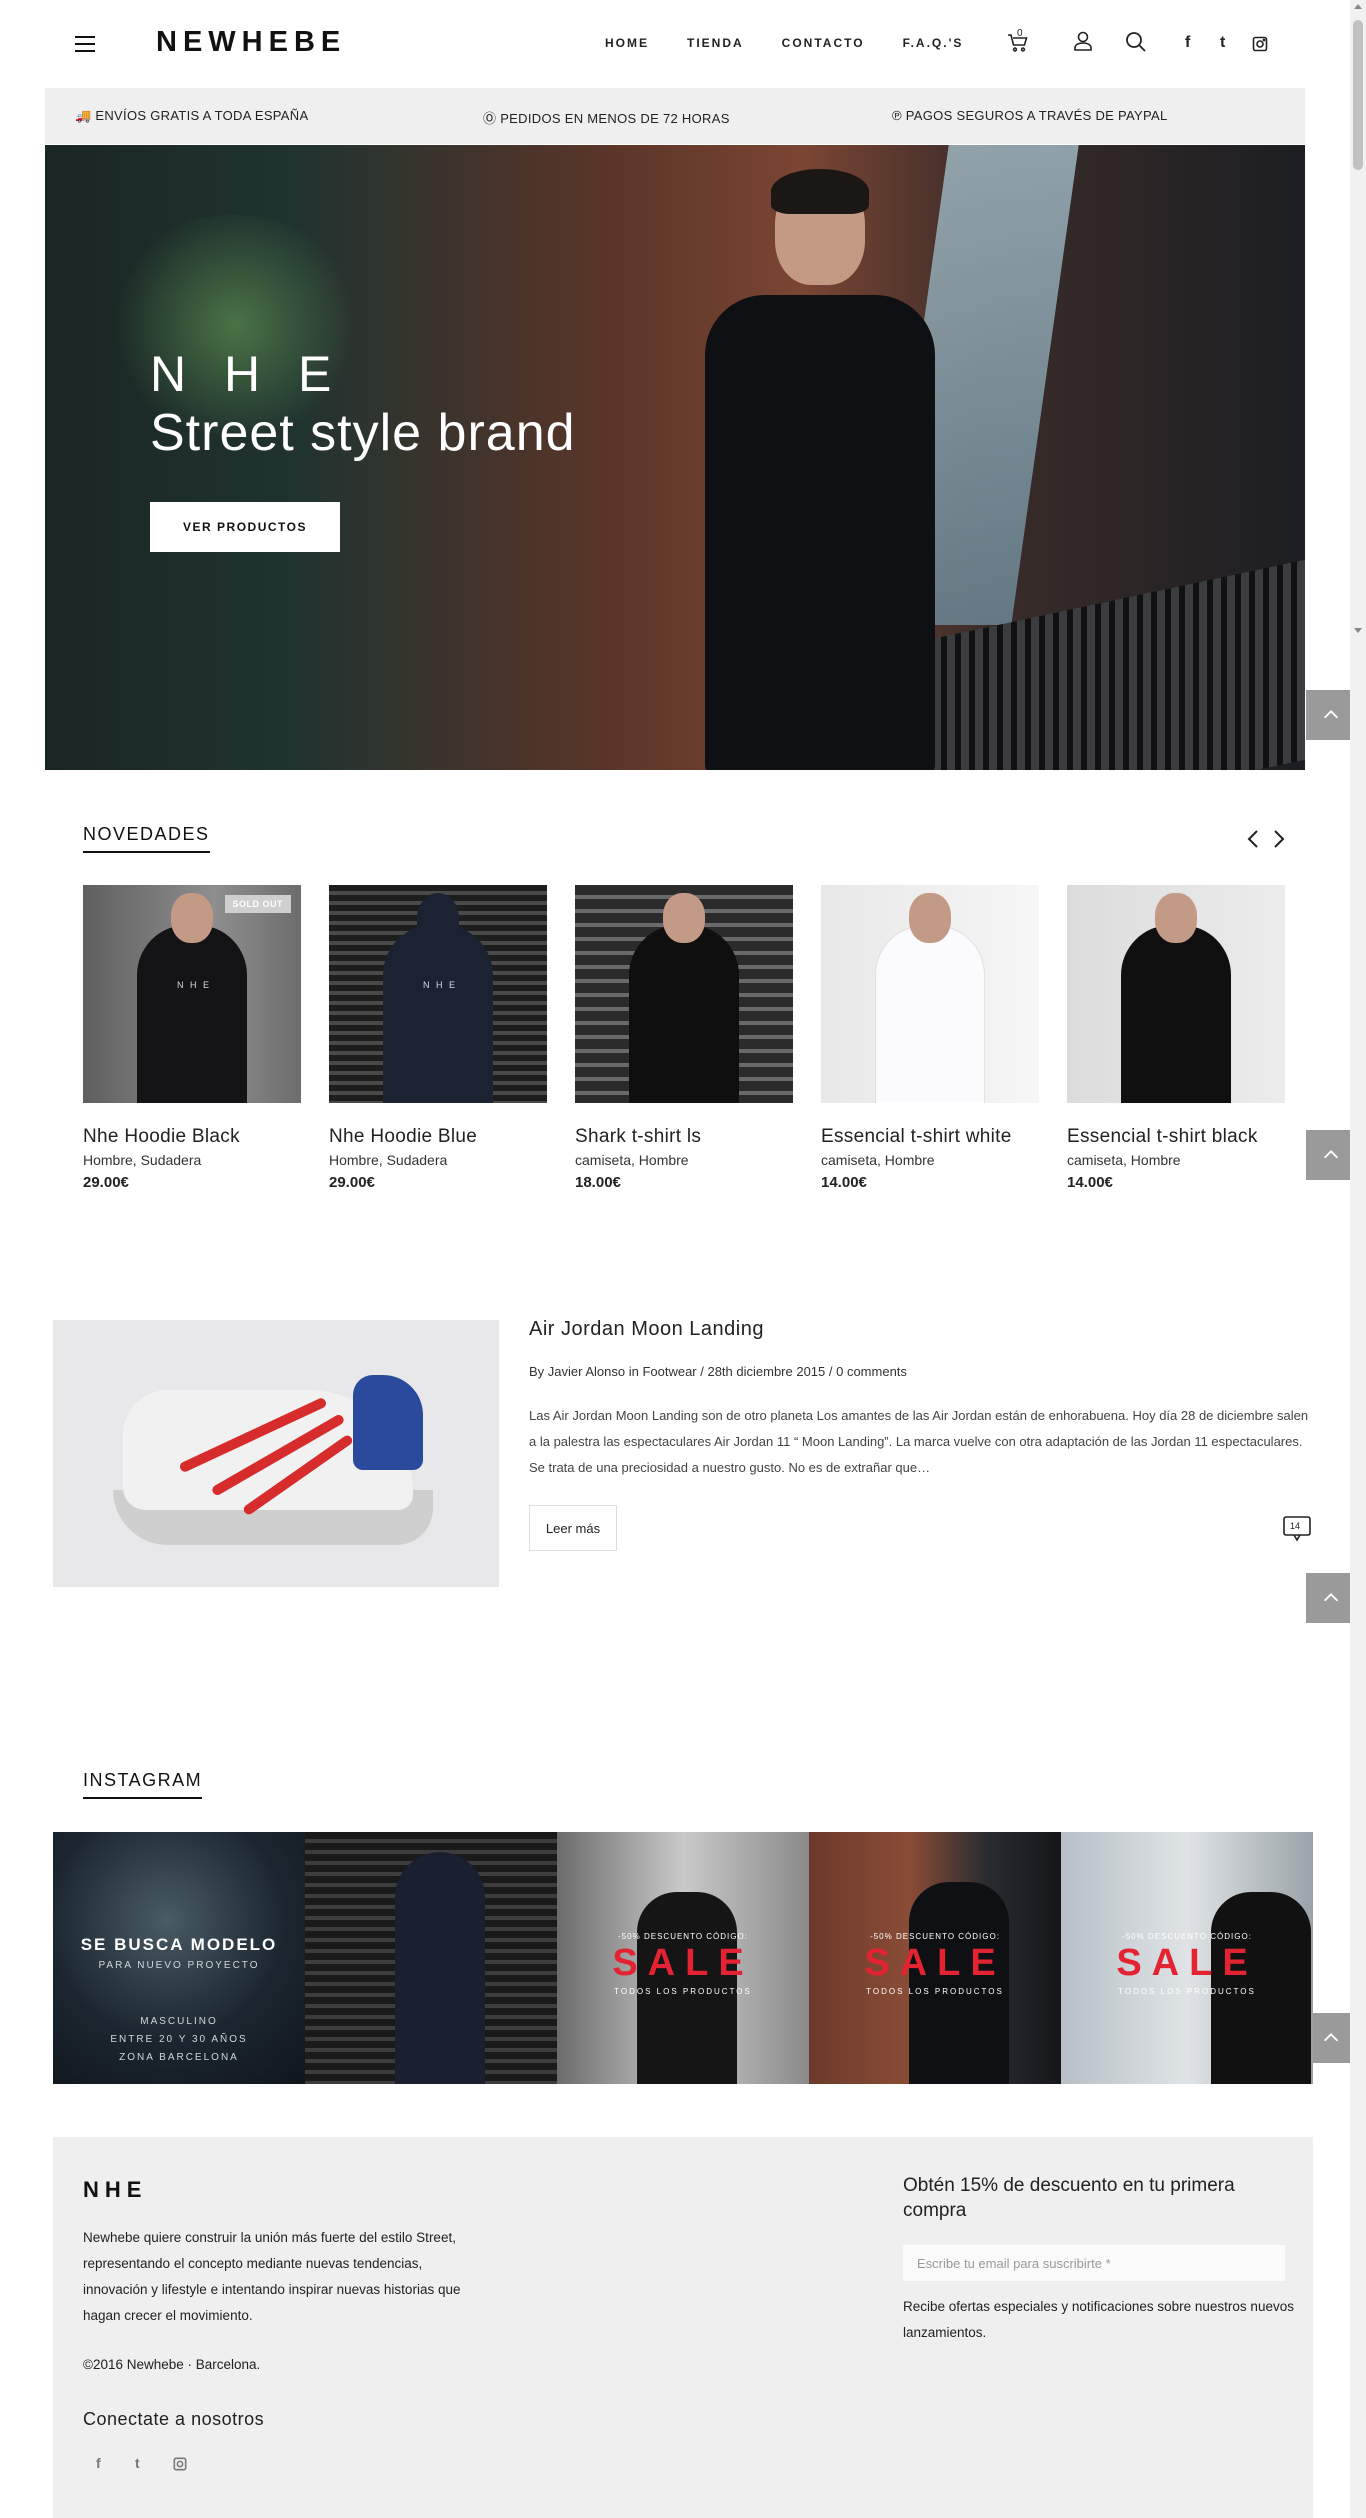 The image size is (1366, 2518). Describe the element at coordinates (179, 2039) in the screenshot. I see `instagram-post-text: ENTRE 20 Y 30 AÑOS` at that location.